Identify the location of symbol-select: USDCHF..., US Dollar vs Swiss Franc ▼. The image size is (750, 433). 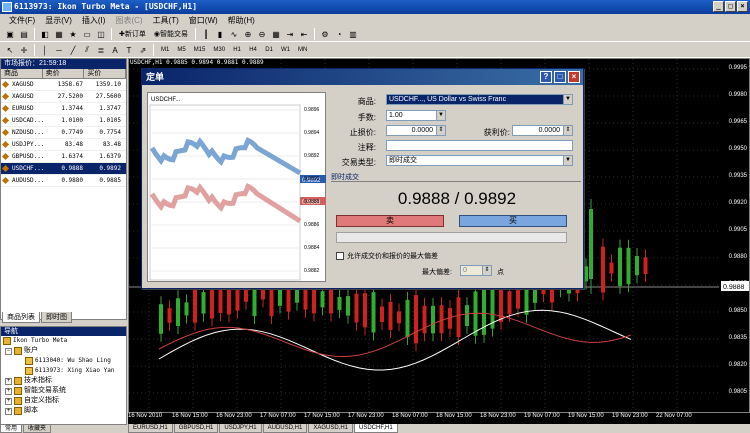
(479, 99).